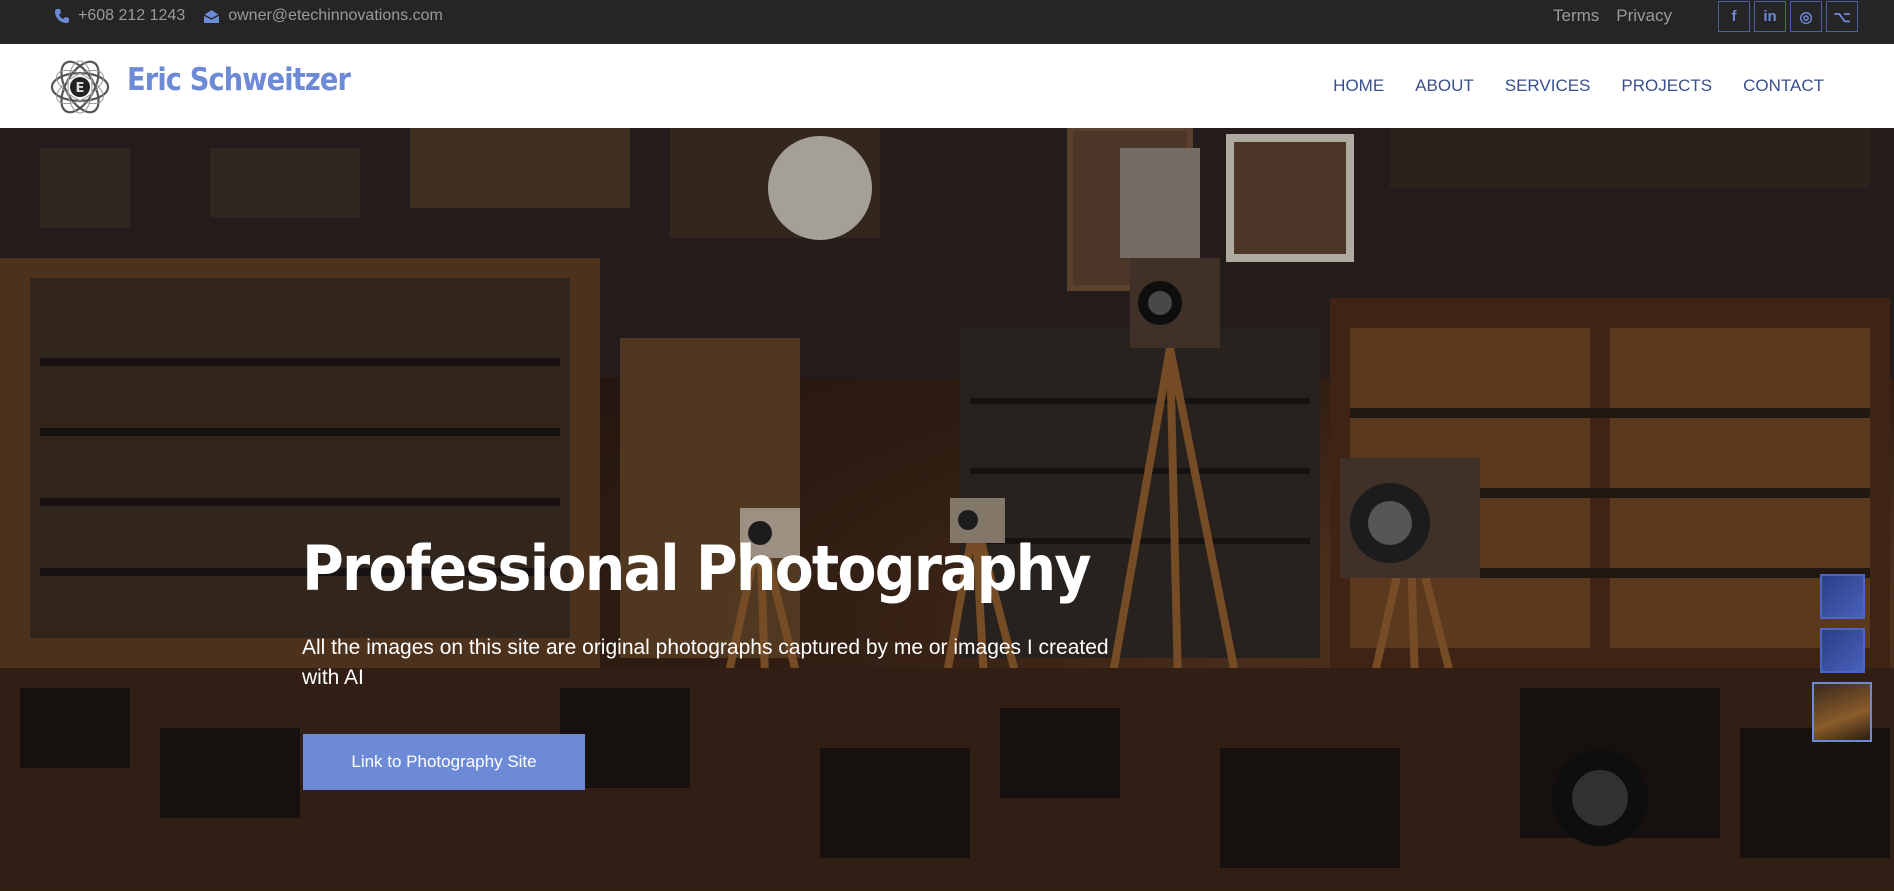 This screenshot has width=1894, height=891. I want to click on facebook-icon: f, so click(1734, 16).